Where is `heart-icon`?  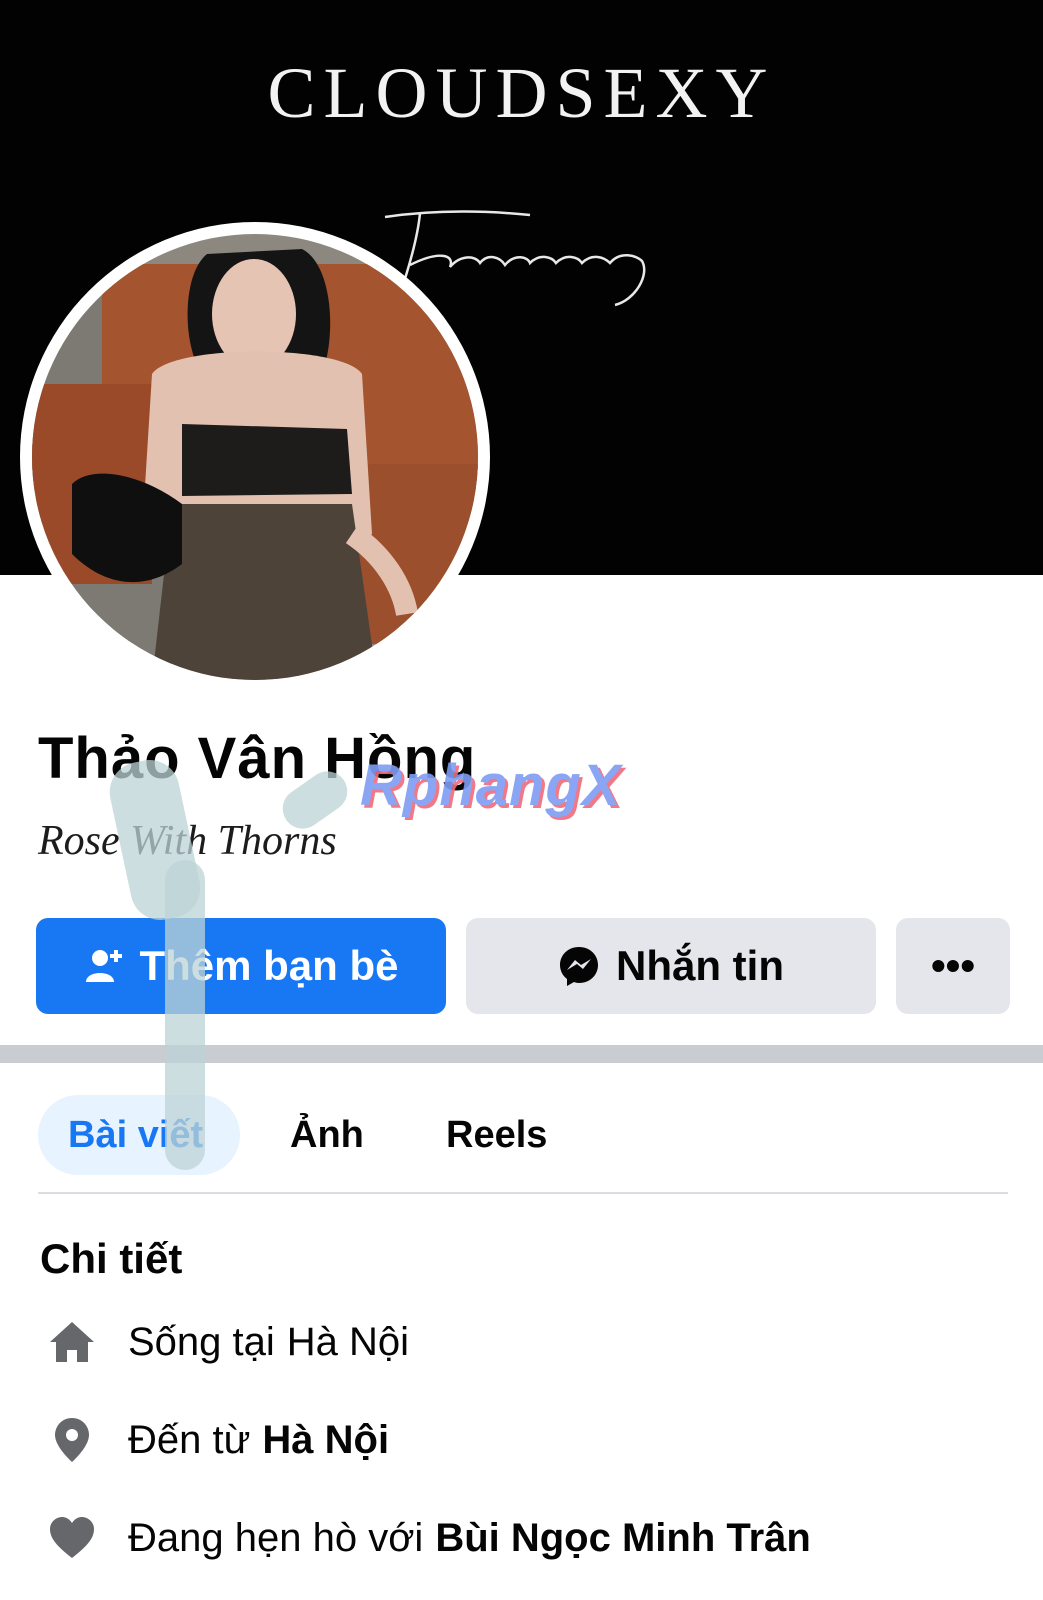 heart-icon is located at coordinates (72, 1538).